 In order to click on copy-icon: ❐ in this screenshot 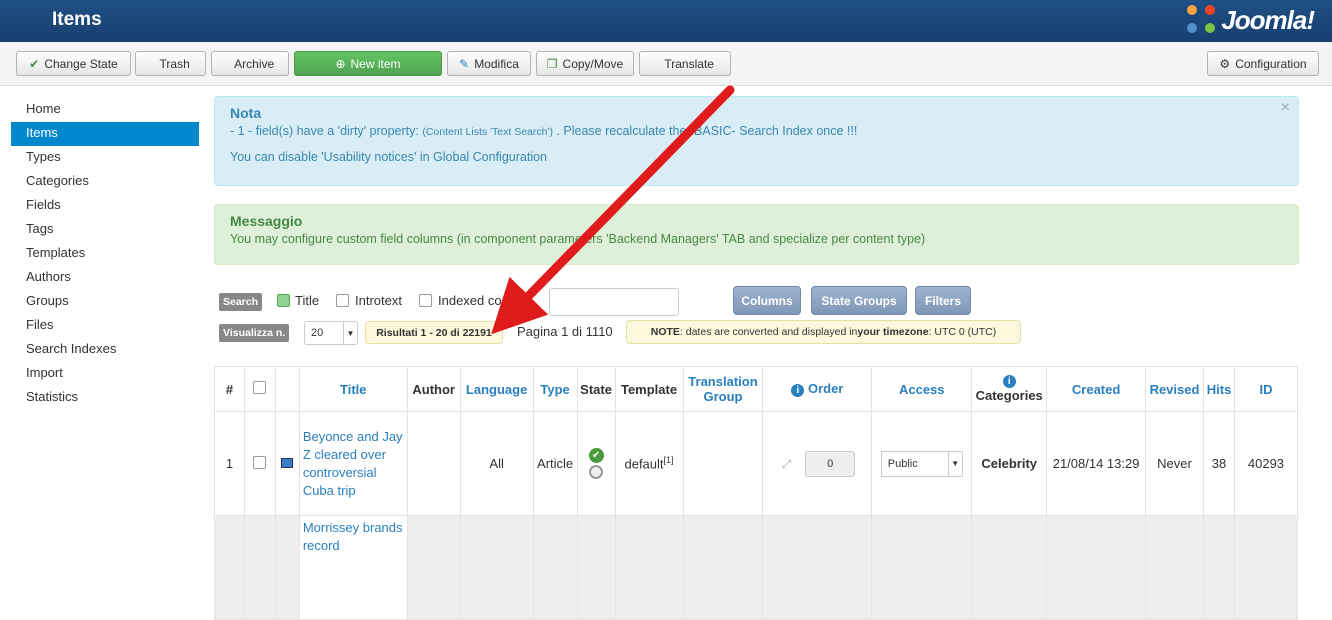, I will do `click(552, 63)`.